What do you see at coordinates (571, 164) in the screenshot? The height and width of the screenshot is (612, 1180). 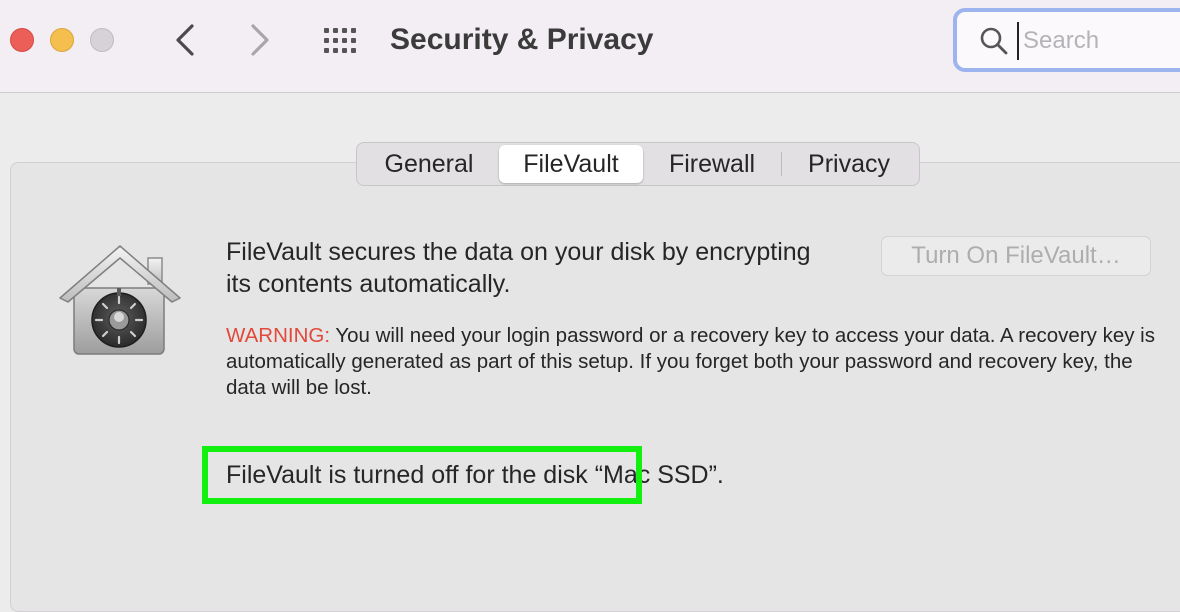 I see `tab-filevault: FileVault` at bounding box center [571, 164].